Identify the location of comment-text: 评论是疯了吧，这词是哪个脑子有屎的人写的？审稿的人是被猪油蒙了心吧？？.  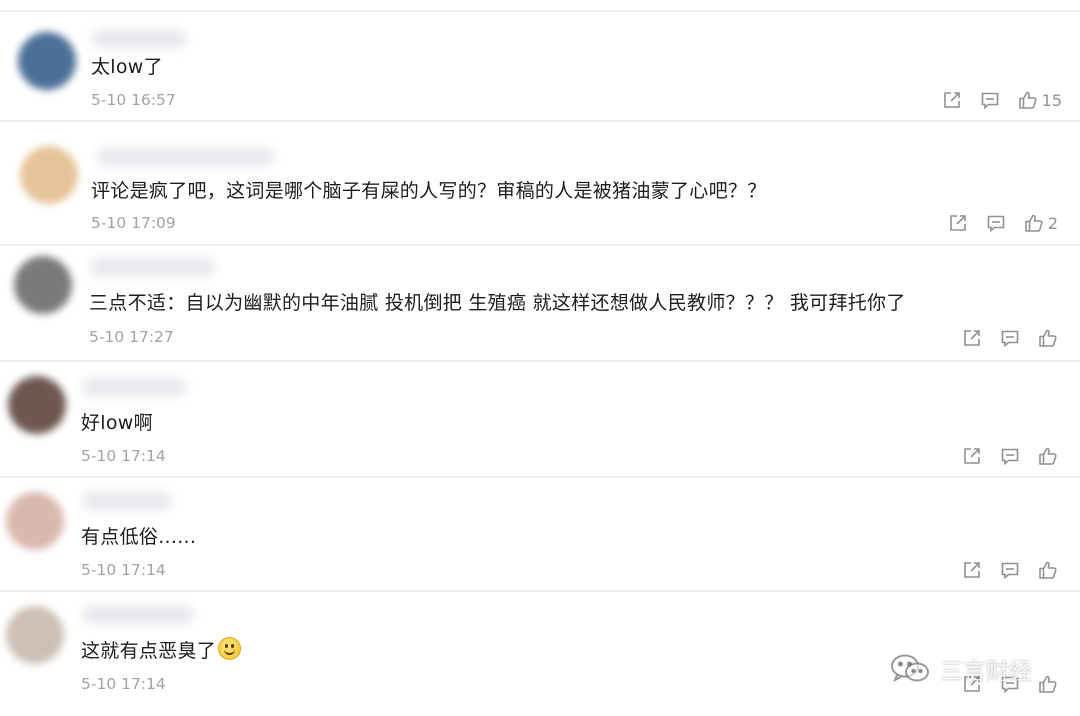
(429, 191).